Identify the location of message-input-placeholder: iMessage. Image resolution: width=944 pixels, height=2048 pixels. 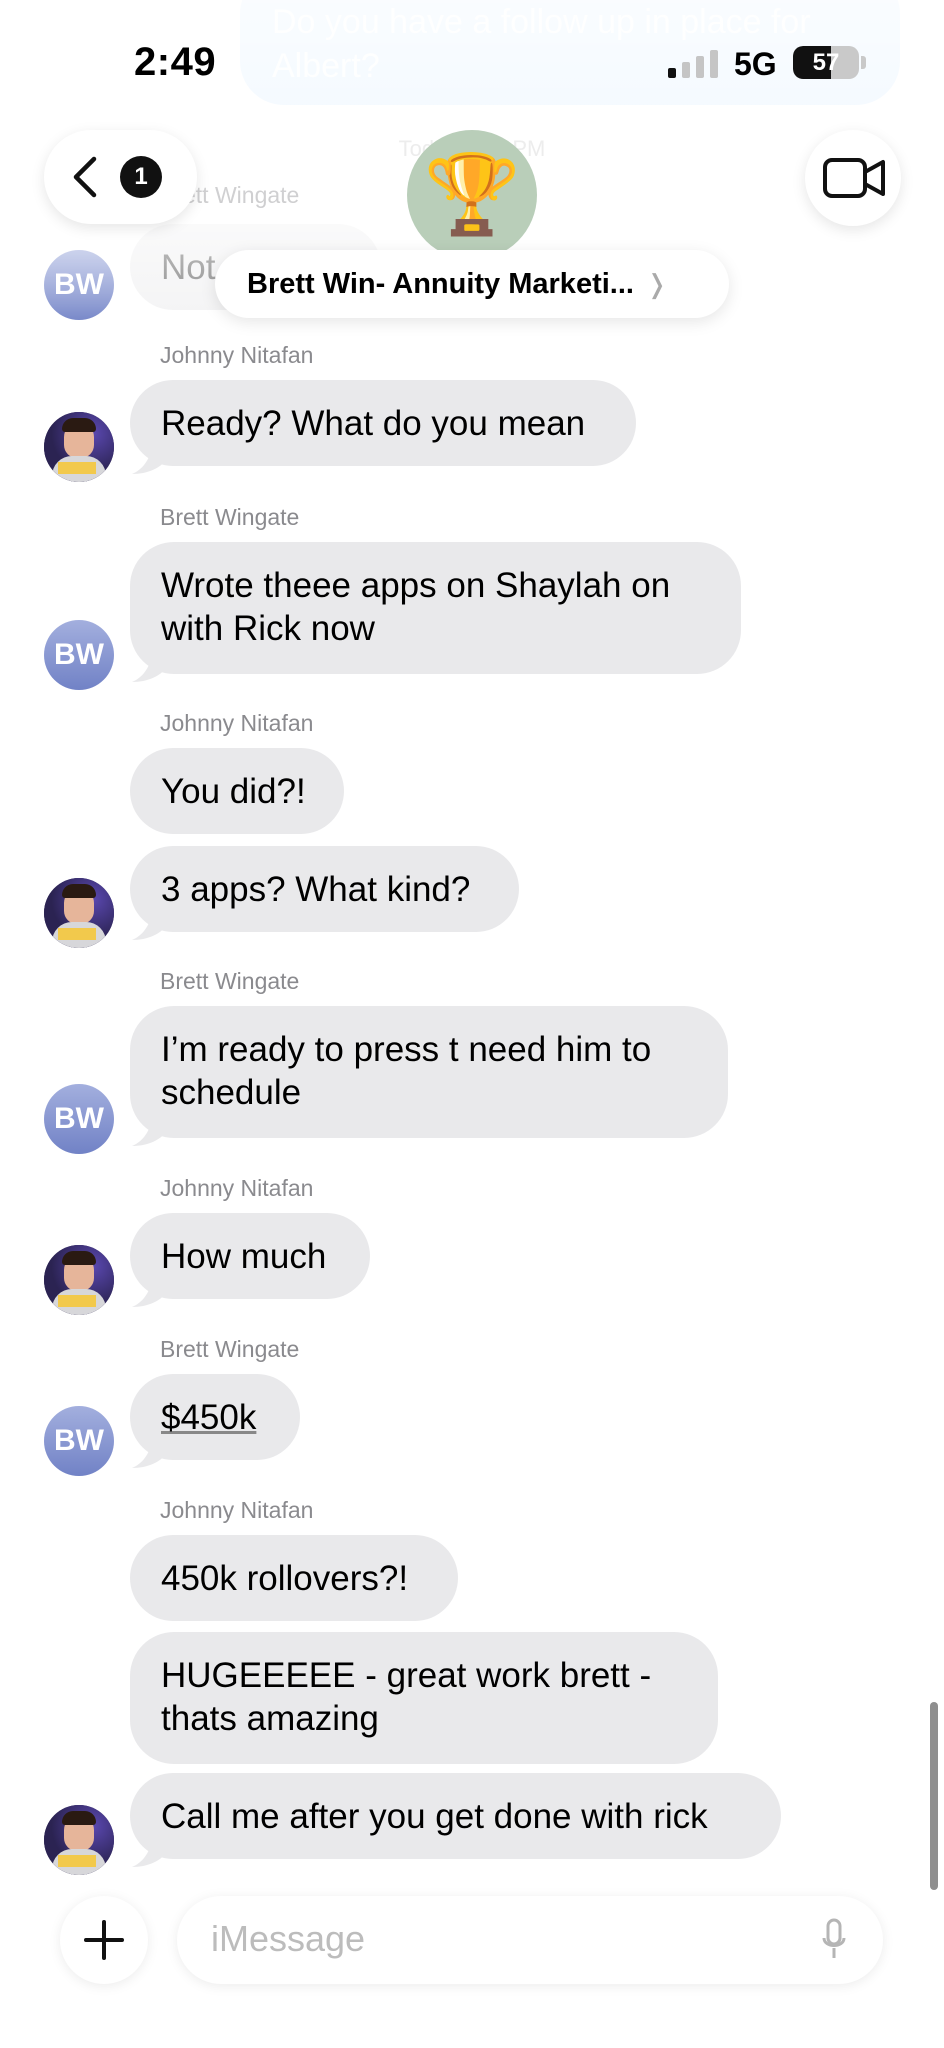
(288, 1938).